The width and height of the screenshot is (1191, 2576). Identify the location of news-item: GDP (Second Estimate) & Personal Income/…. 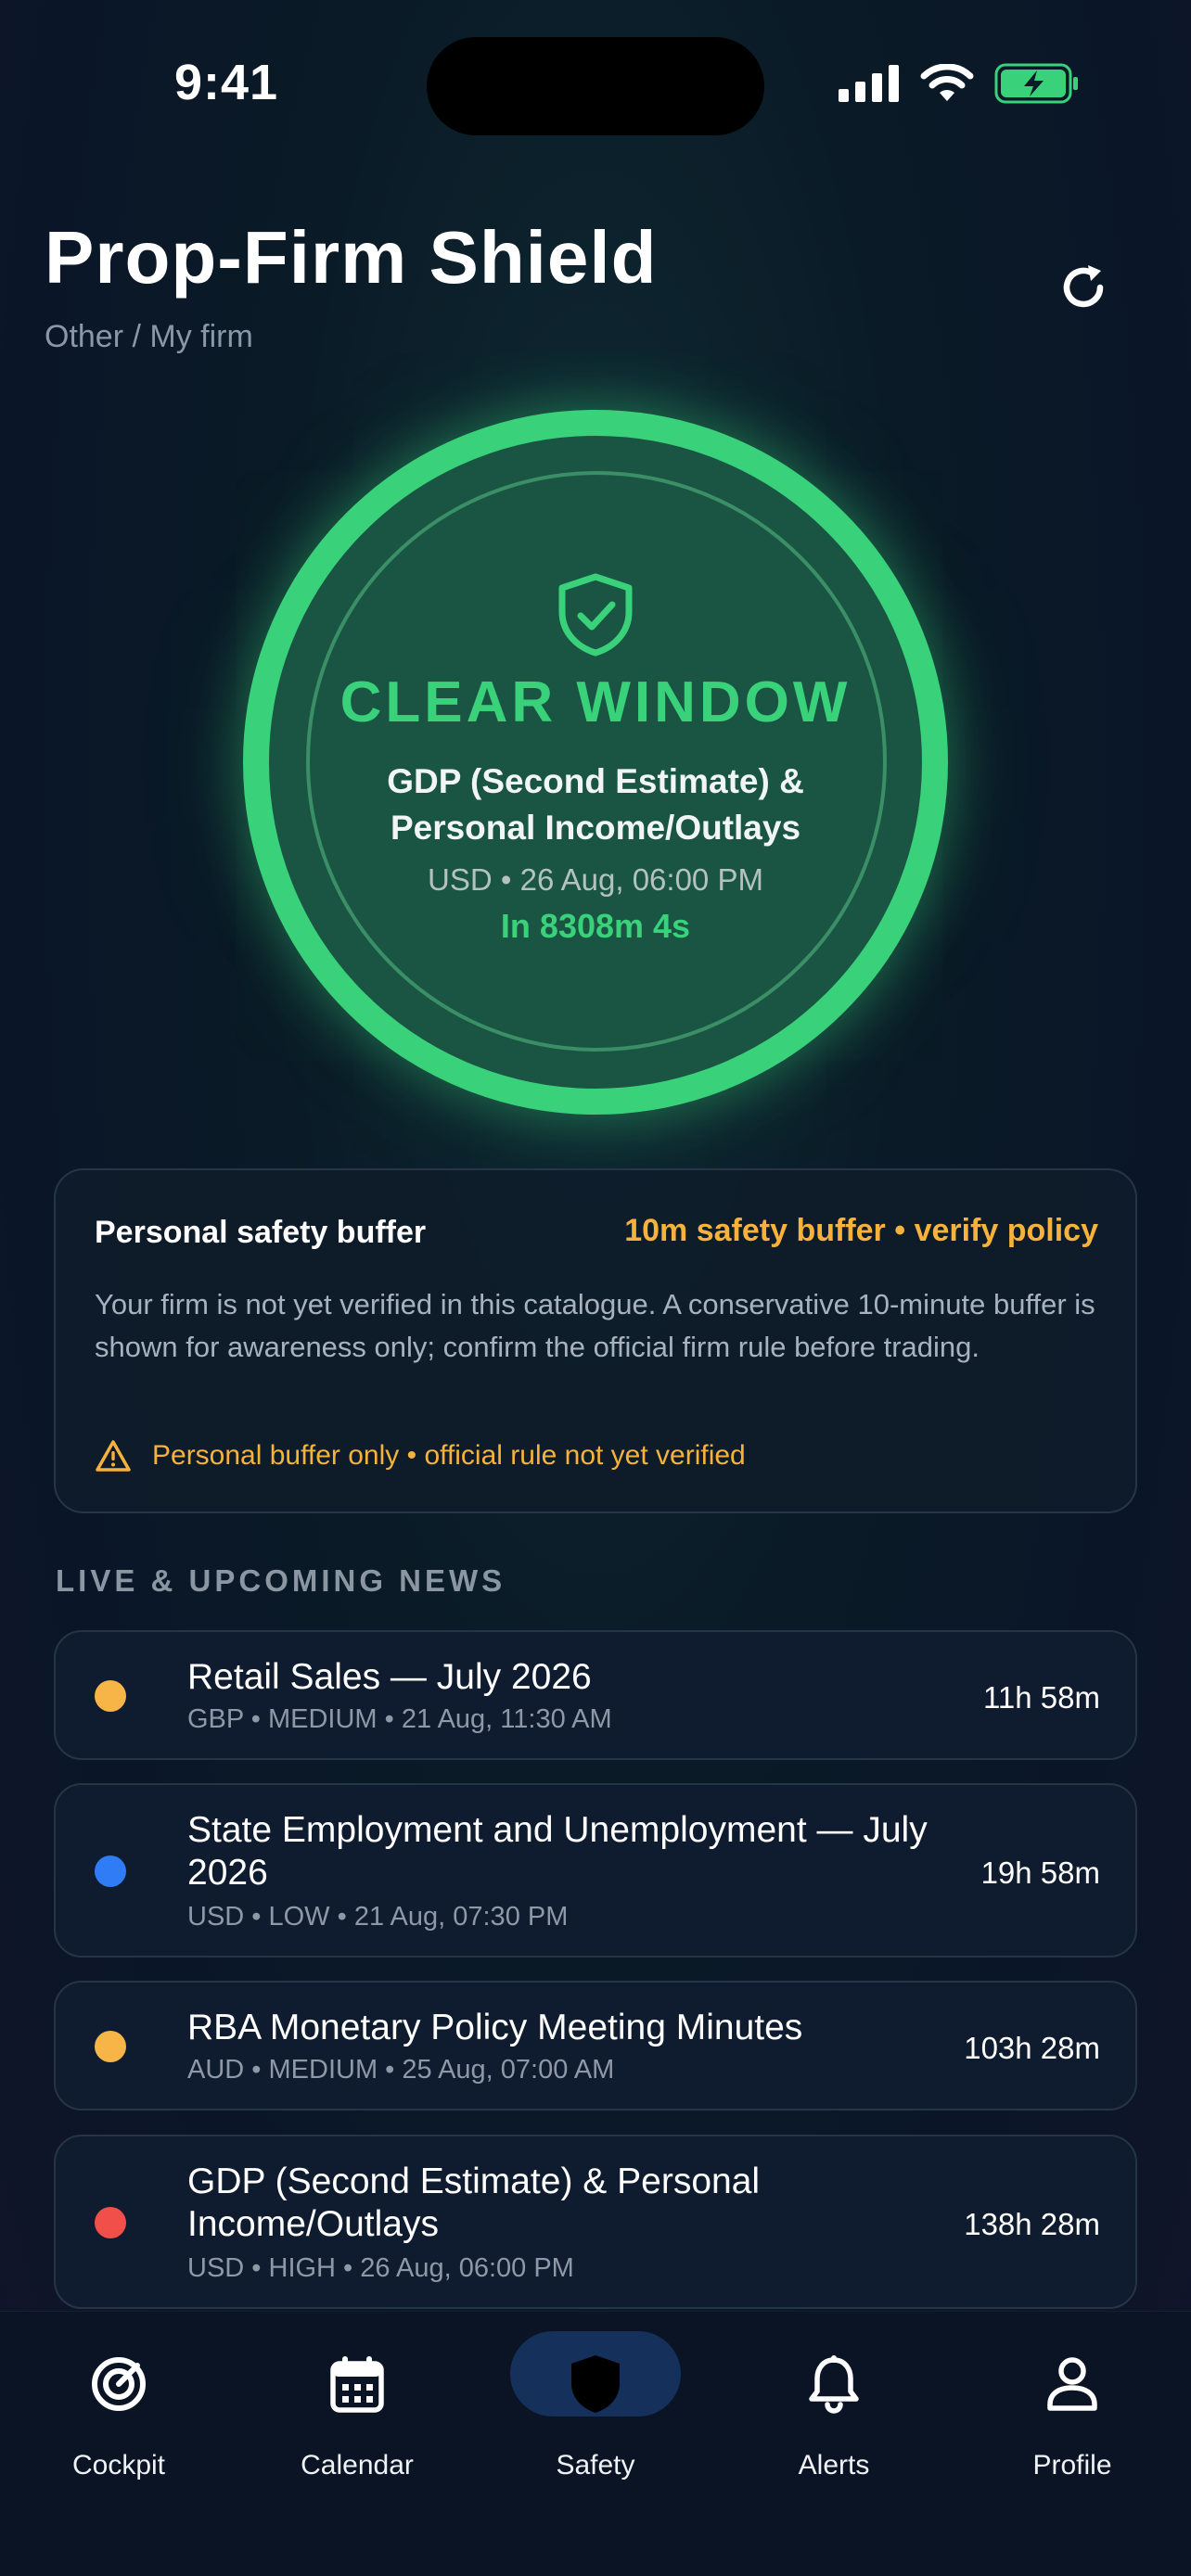
(595, 2222).